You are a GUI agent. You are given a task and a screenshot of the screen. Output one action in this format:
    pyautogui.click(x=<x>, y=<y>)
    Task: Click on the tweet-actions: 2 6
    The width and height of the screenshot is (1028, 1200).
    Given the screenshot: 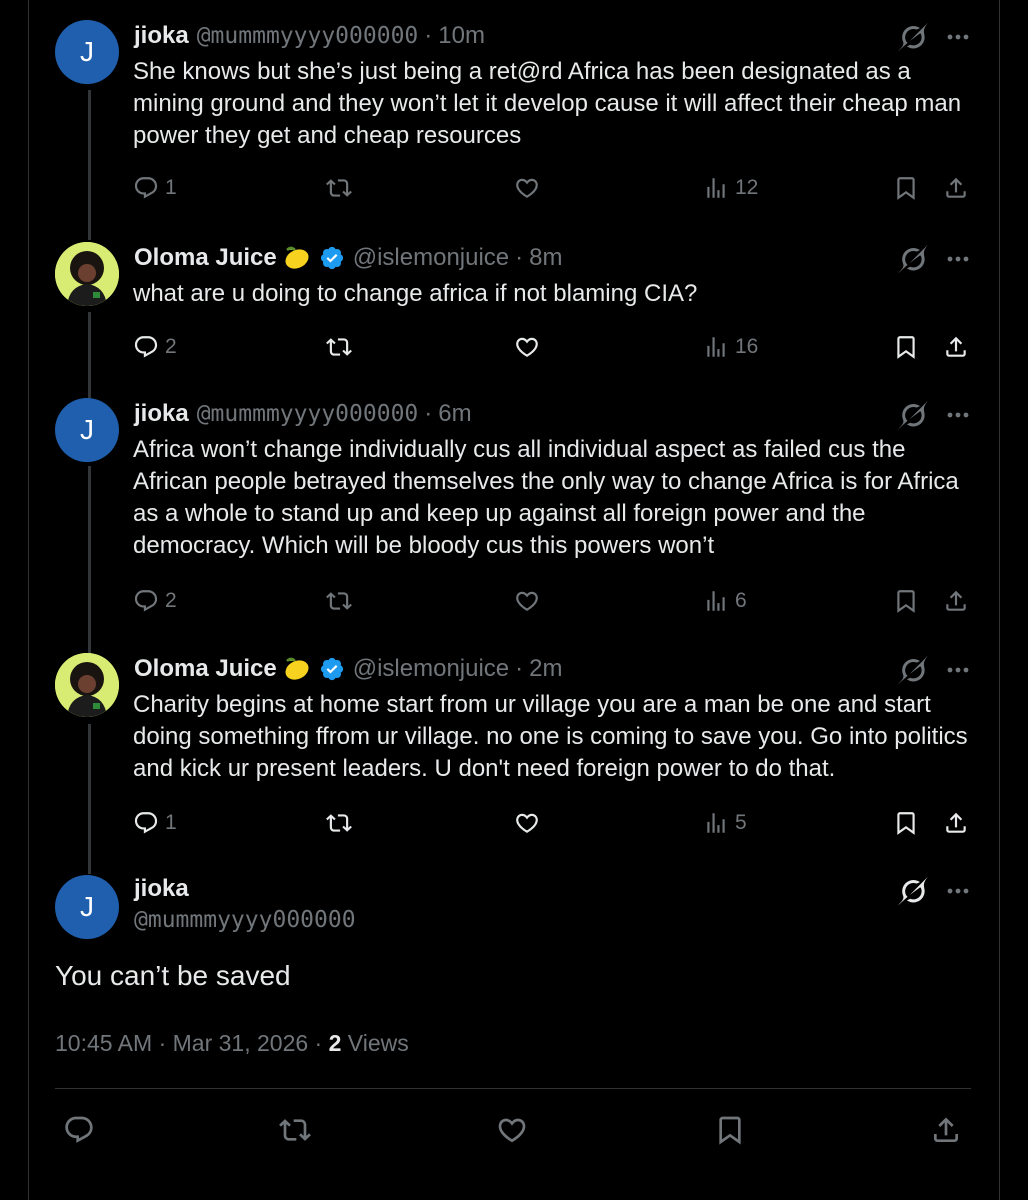 What is the action you would take?
    pyautogui.click(x=514, y=601)
    